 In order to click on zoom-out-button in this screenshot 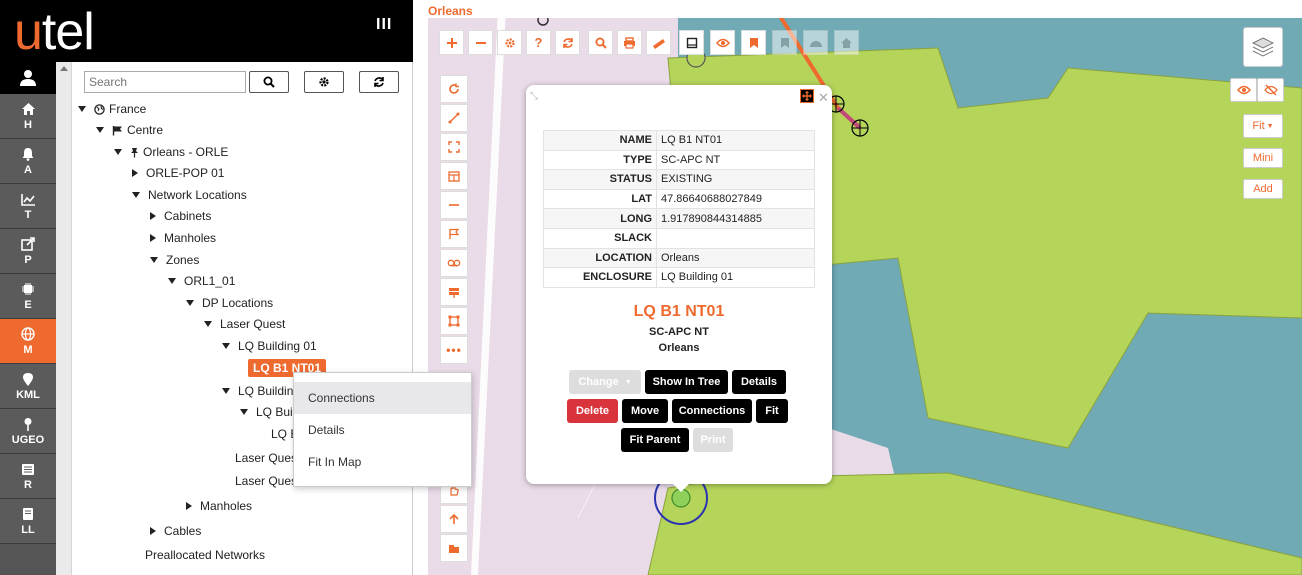, I will do `click(480, 42)`.